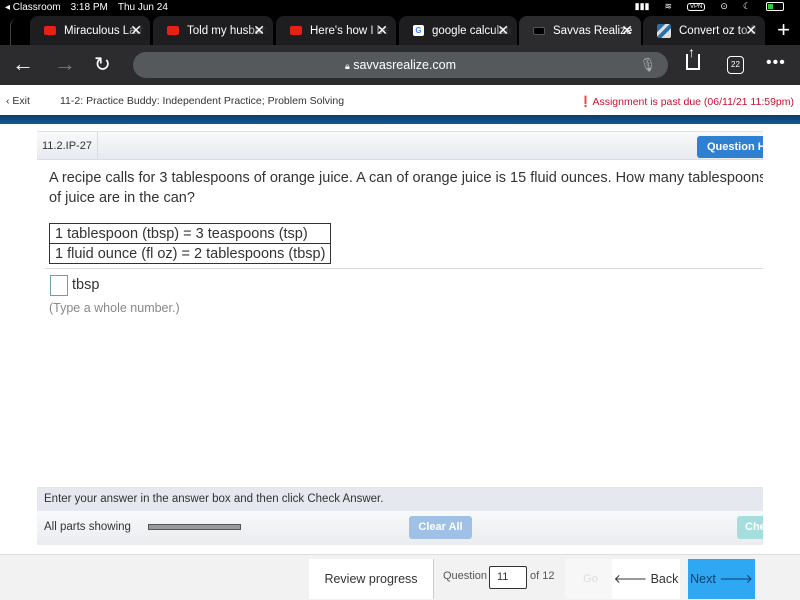  I want to click on address-bar: 🔒︎ savvasrealize.com 🎙︎, so click(400, 65).